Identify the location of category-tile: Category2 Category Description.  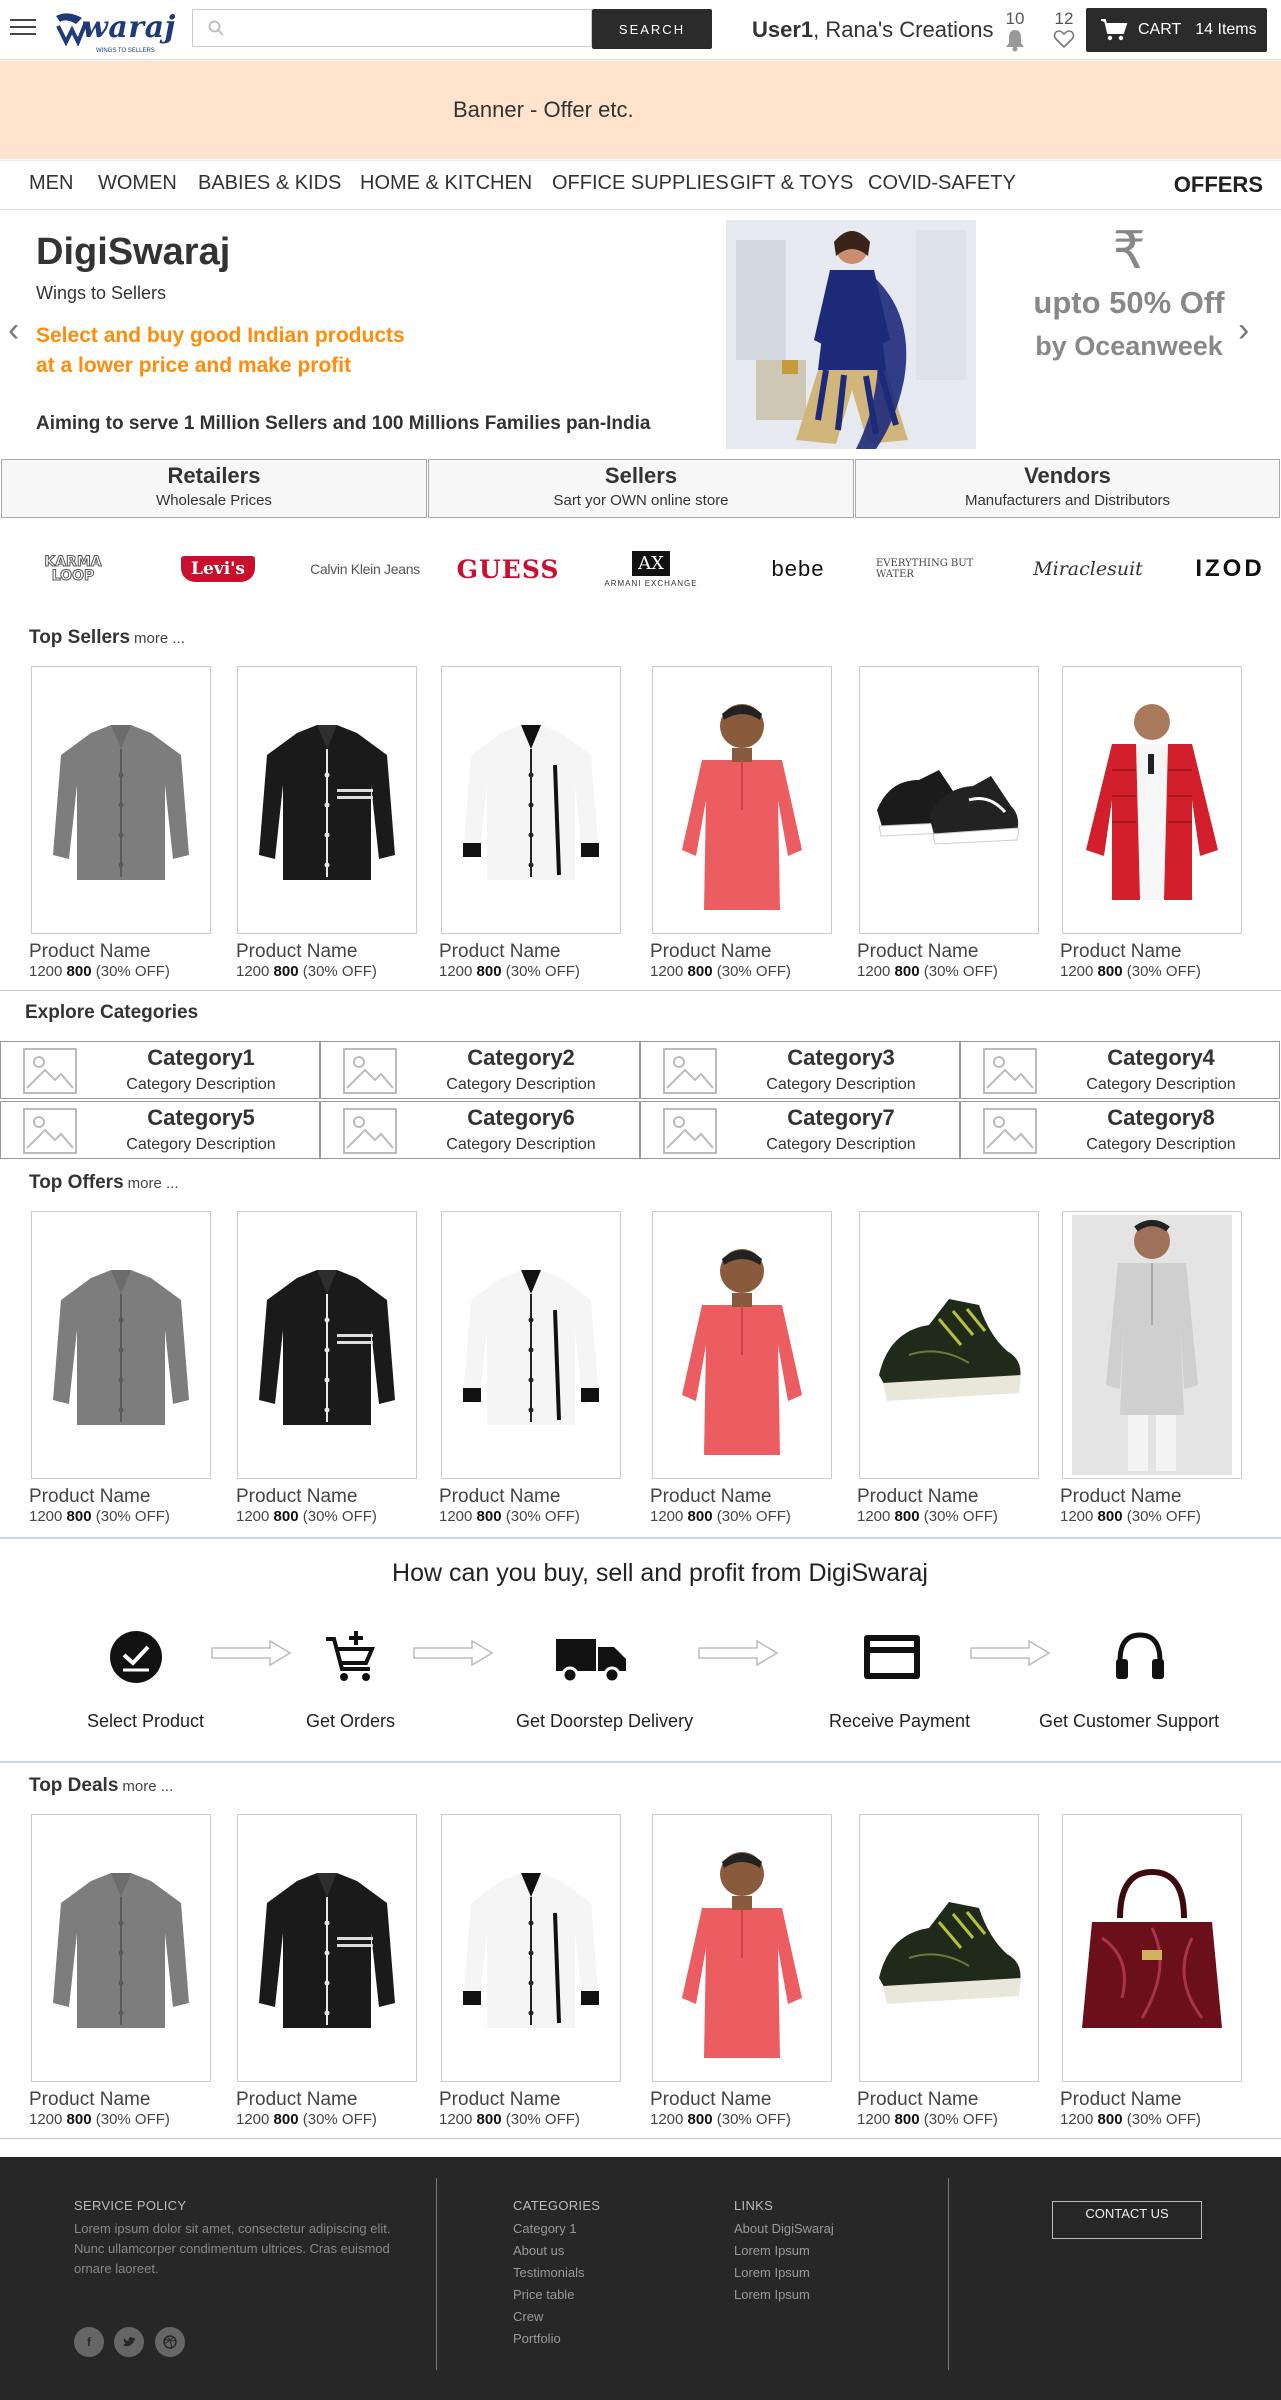
(480, 1070).